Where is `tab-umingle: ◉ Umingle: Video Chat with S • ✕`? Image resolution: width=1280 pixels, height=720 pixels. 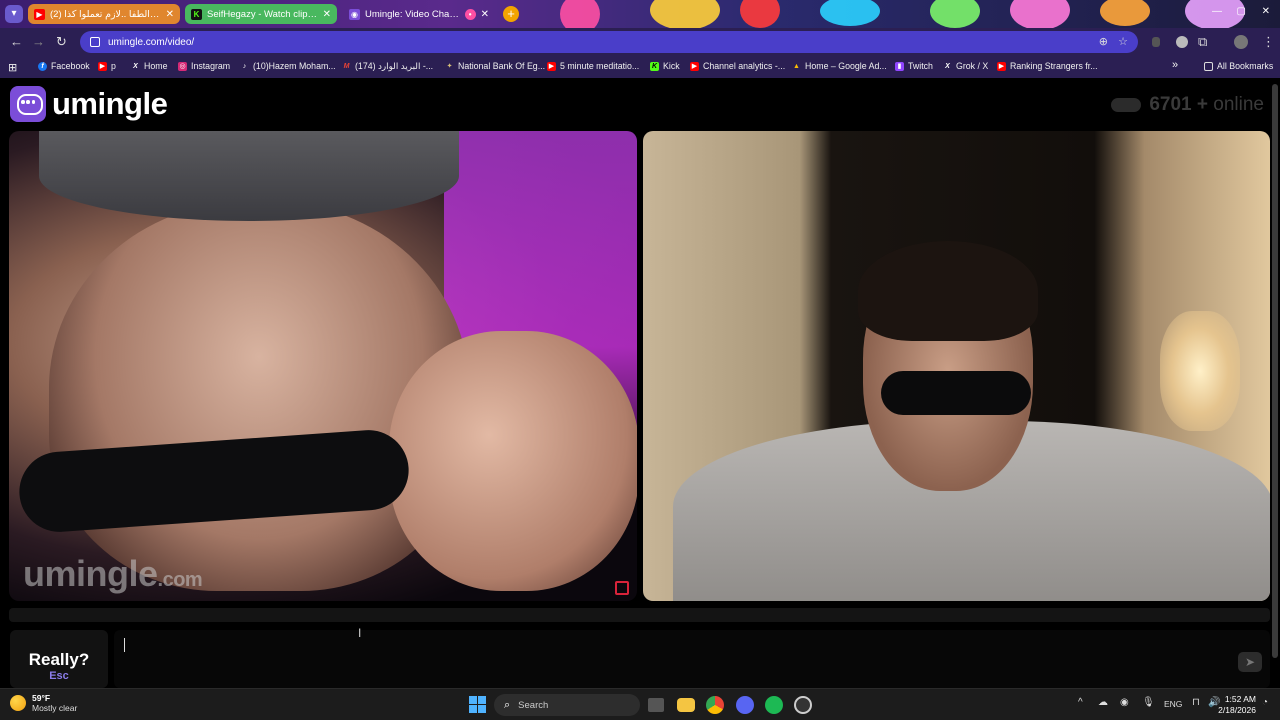 tab-umingle: ◉ Umingle: Video Chat with S • ✕ is located at coordinates (419, 14).